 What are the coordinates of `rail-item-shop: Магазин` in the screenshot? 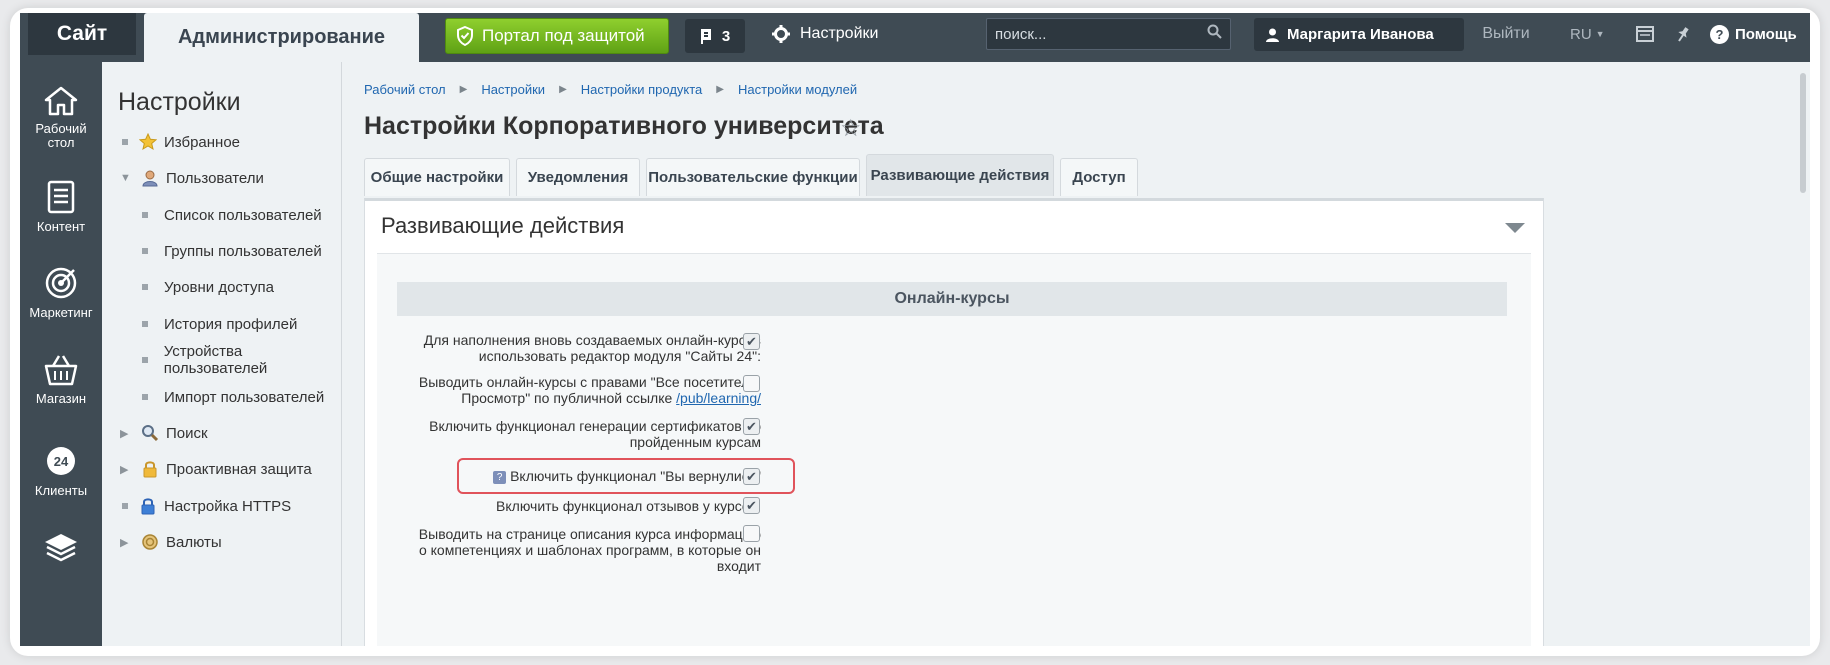 It's located at (61, 402).